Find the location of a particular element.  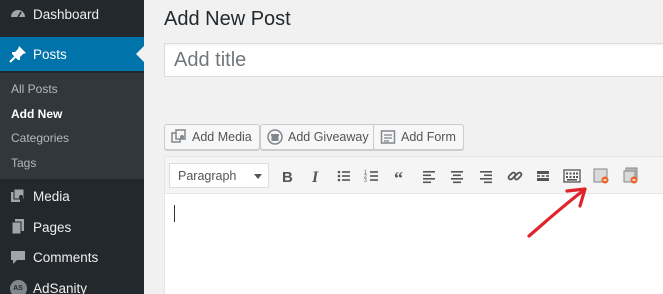

sidebar-item-label: AdSanity is located at coordinates (60, 287).